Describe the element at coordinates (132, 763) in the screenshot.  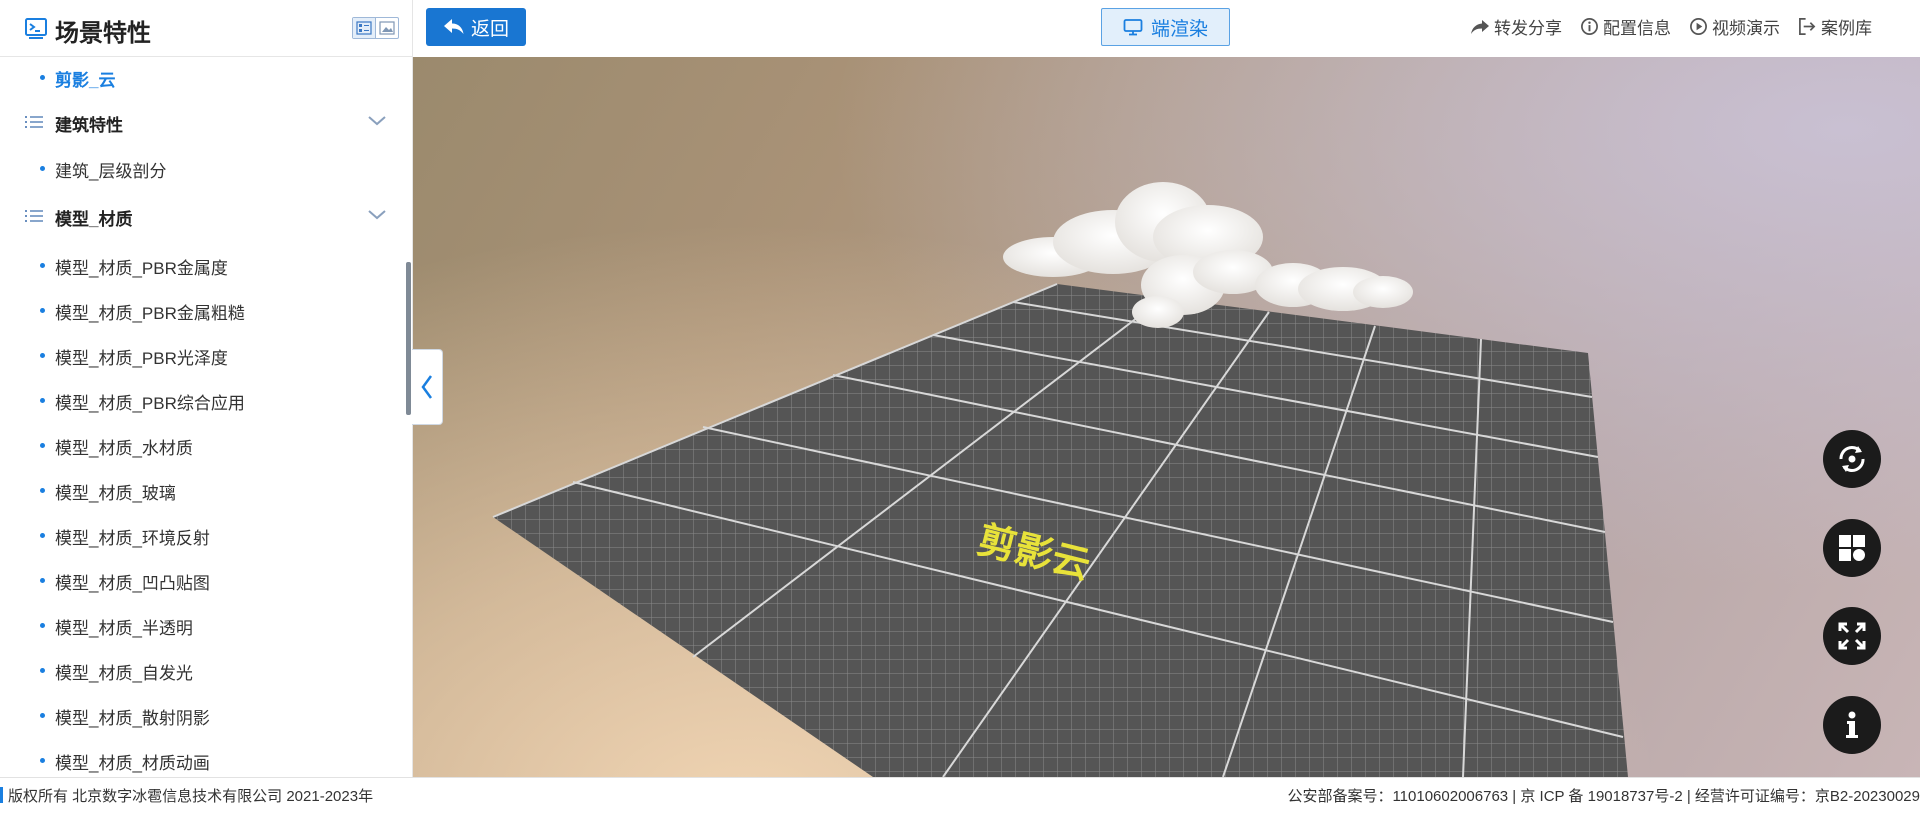
I see `tree-item-label: 模型_材质_材质动画` at that location.